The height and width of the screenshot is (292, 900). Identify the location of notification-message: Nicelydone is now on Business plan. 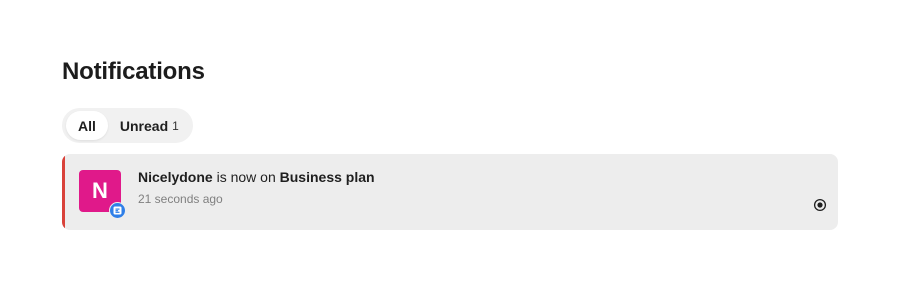
(256, 177).